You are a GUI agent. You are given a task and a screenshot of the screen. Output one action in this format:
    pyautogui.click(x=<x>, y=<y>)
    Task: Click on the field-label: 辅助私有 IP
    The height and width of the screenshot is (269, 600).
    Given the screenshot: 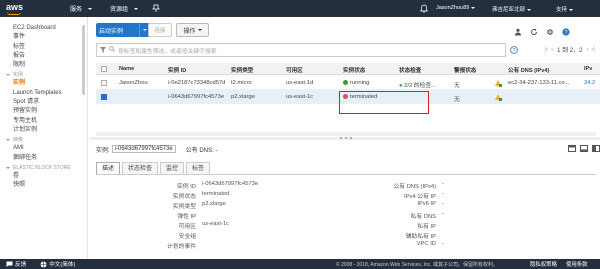 What is the action you would take?
    pyautogui.click(x=420, y=237)
    